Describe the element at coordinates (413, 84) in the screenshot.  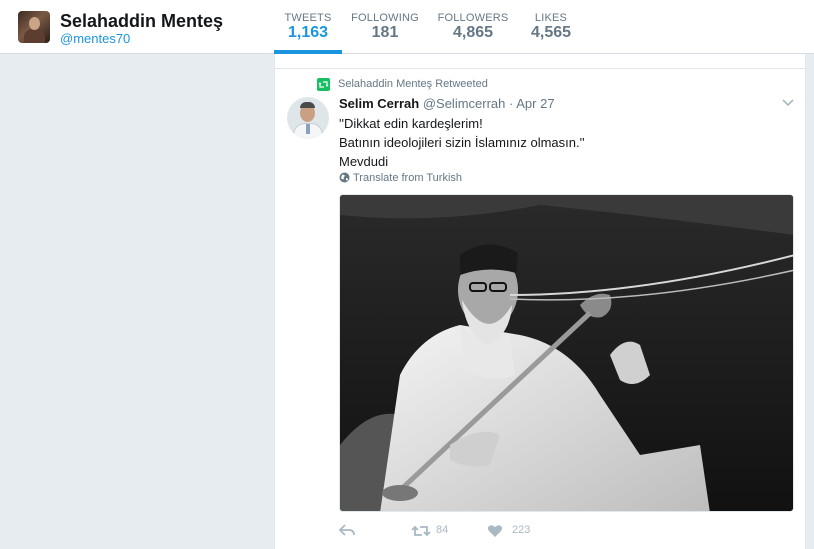
I see `retweet-context-text: Selahaddin Menteş Retweeted` at that location.